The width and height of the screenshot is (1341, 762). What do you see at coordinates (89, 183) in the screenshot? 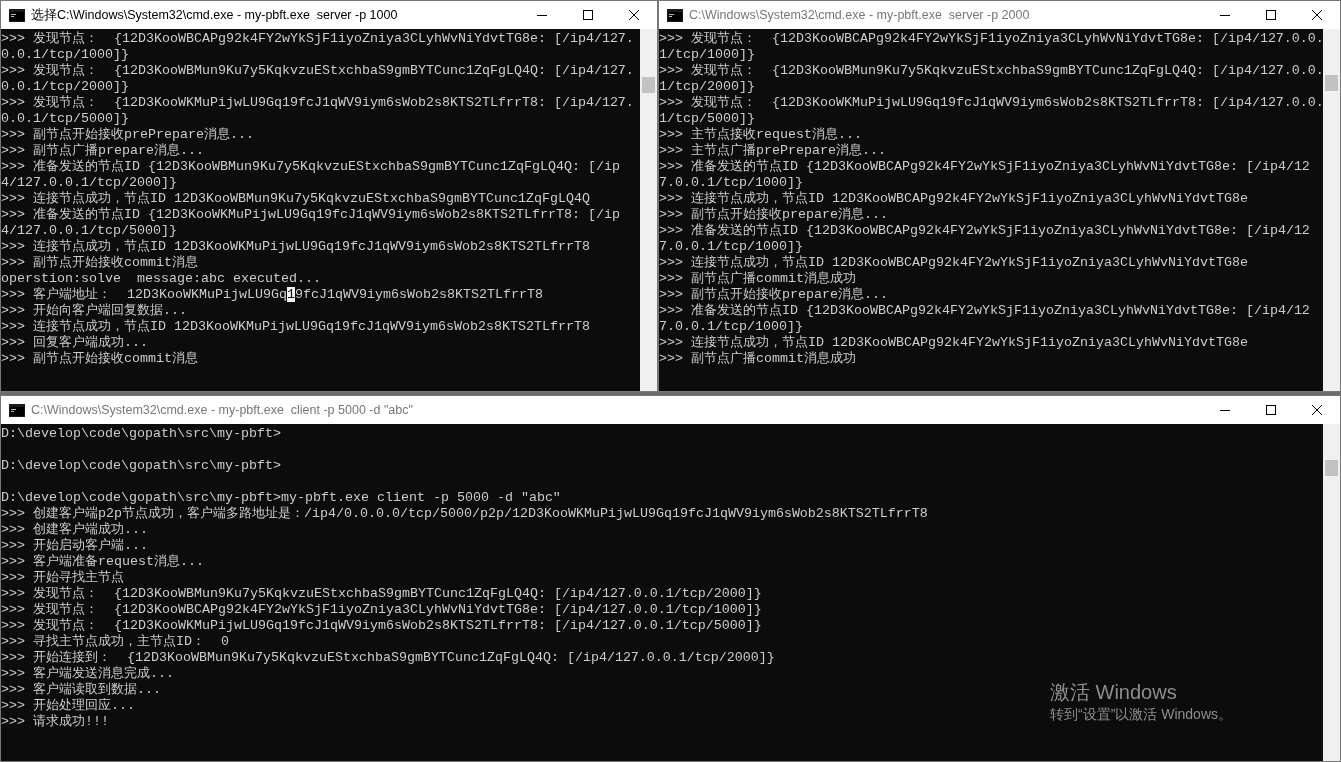
I see `console-line: 4/127.0.0.1/tcp/2000]}` at bounding box center [89, 183].